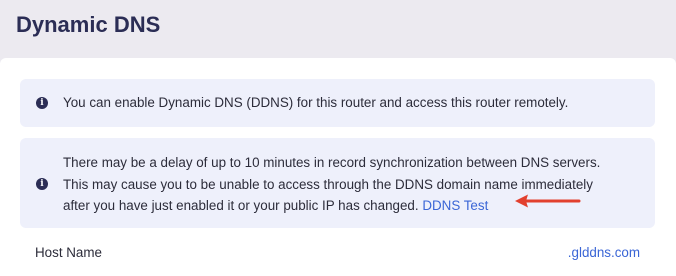 The height and width of the screenshot is (276, 676). I want to click on host-name-value: .glddns.com, so click(603, 252).